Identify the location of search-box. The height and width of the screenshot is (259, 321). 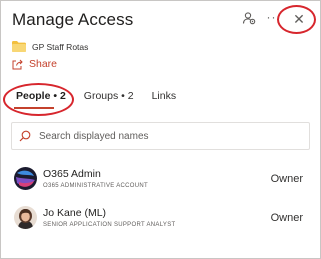
(160, 136).